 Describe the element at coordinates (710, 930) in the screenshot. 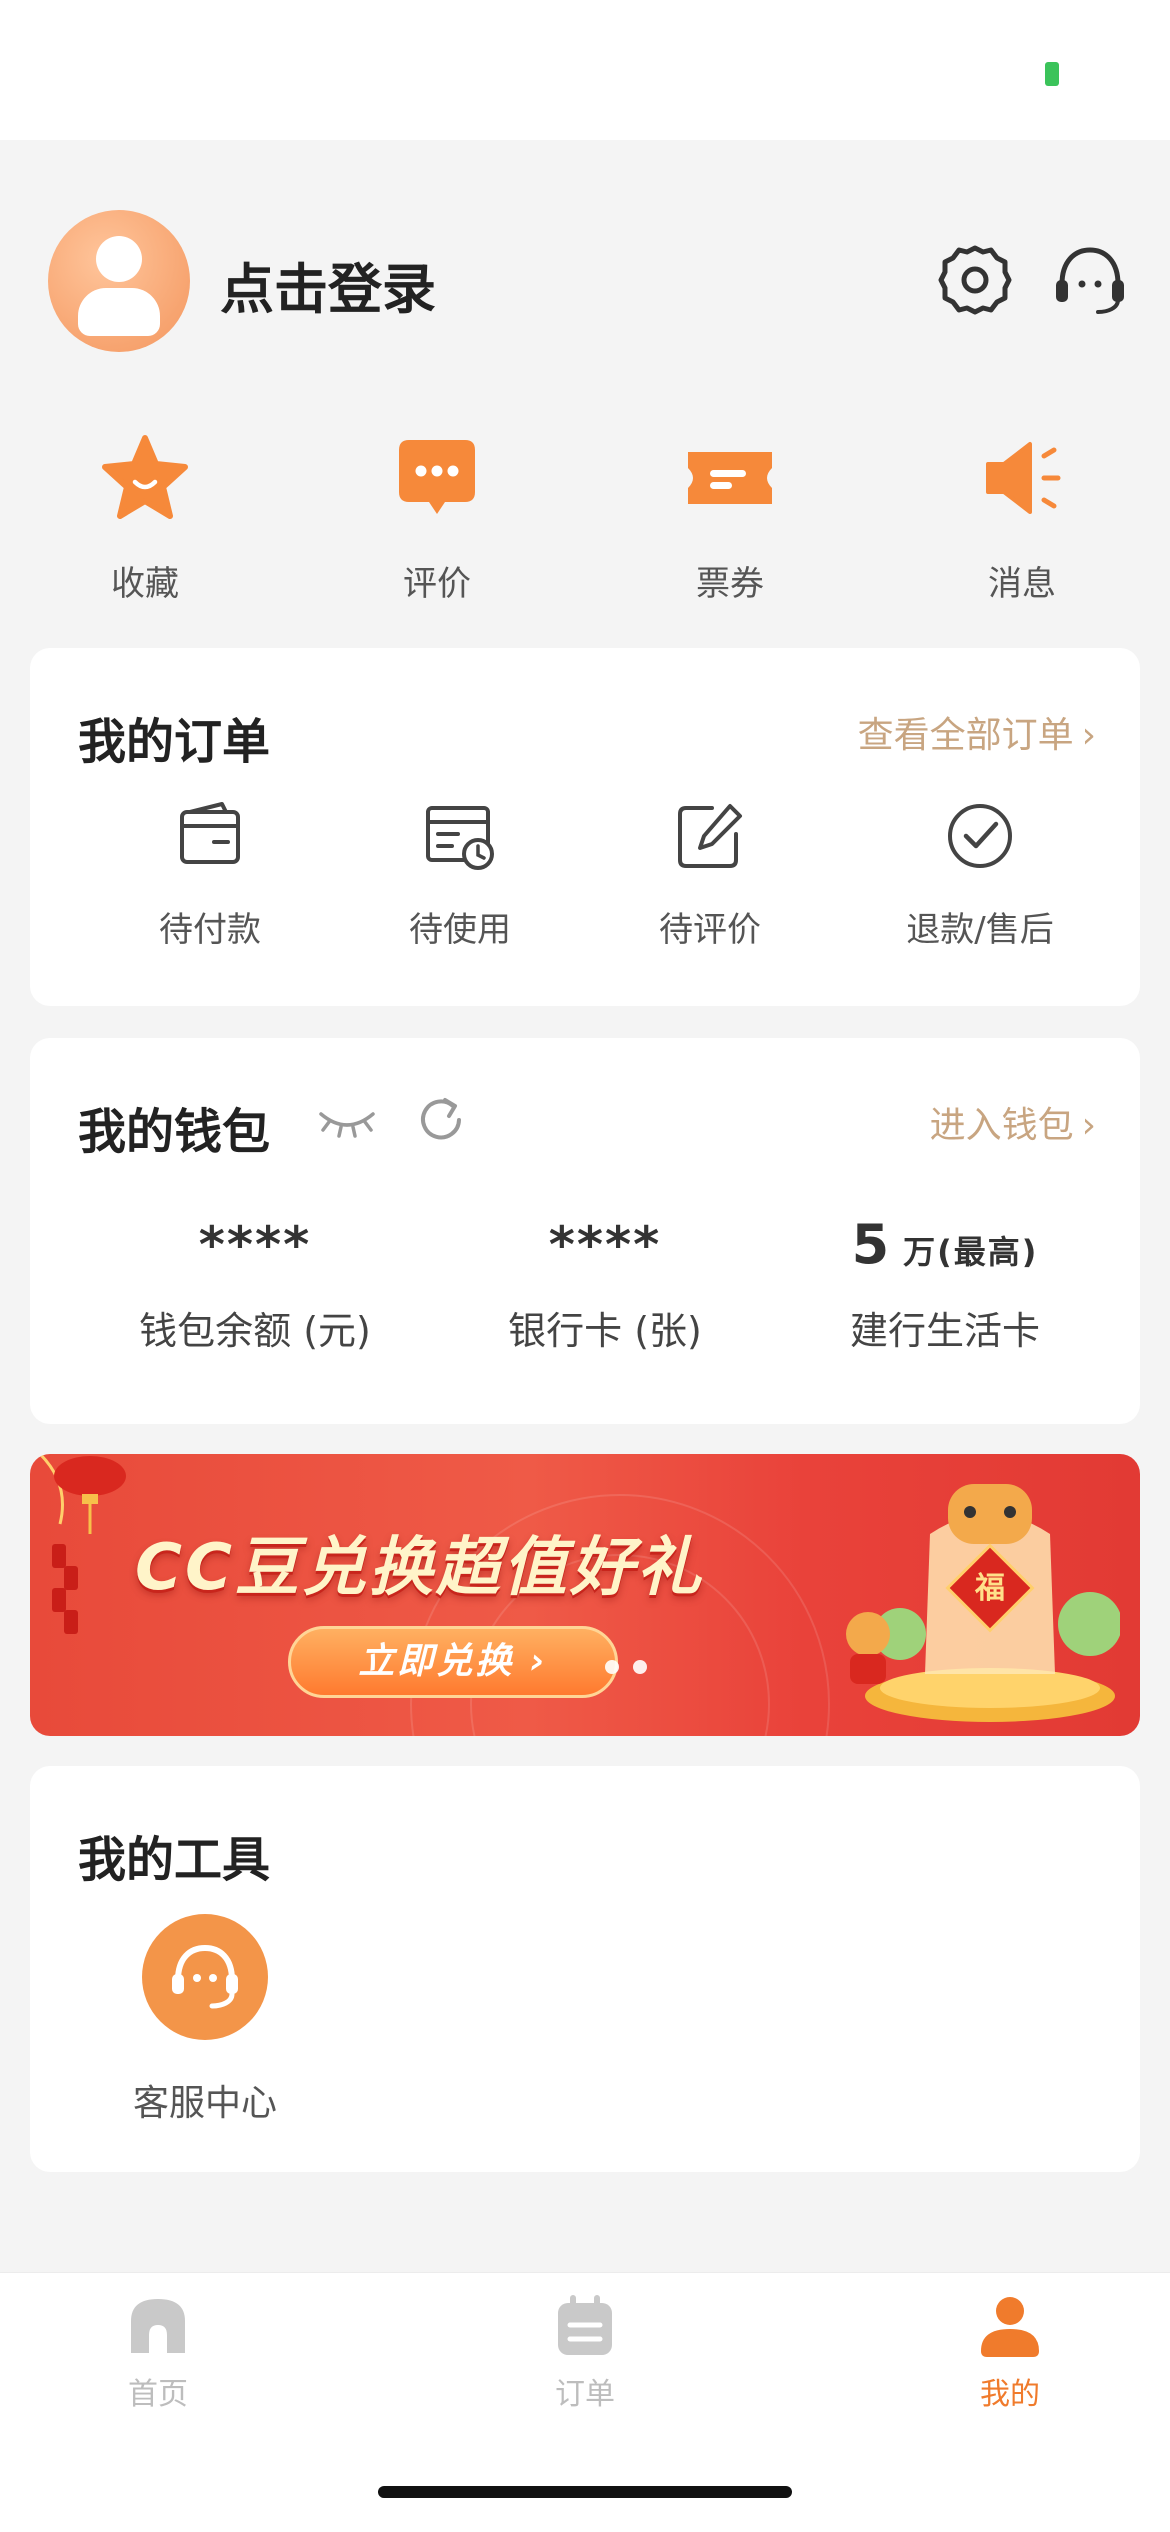

I see `order-item-label: 待评价` at that location.